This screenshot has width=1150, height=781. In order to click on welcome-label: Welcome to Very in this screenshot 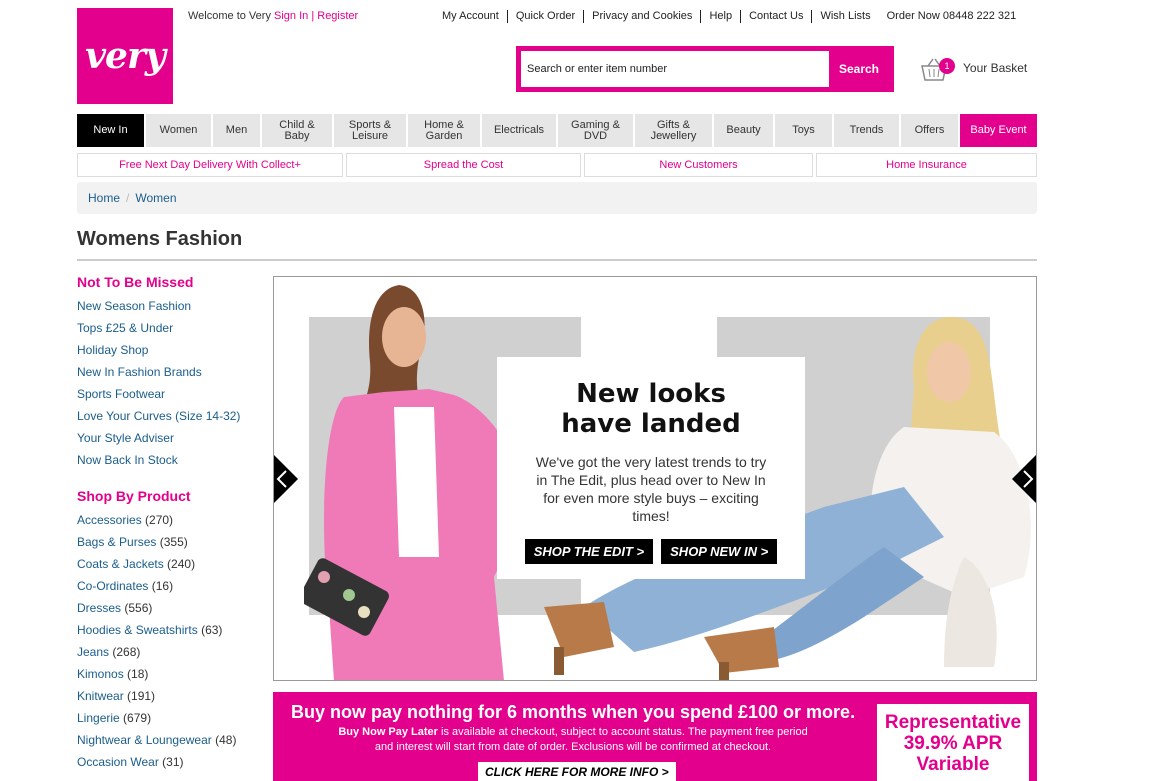, I will do `click(229, 16)`.